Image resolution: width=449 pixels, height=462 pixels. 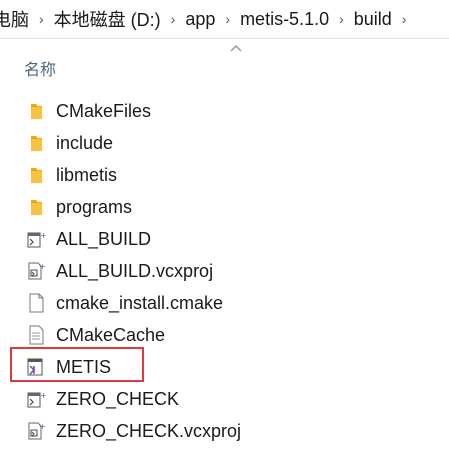 I want to click on file-row: cmake_install.cmake, so click(x=224, y=303).